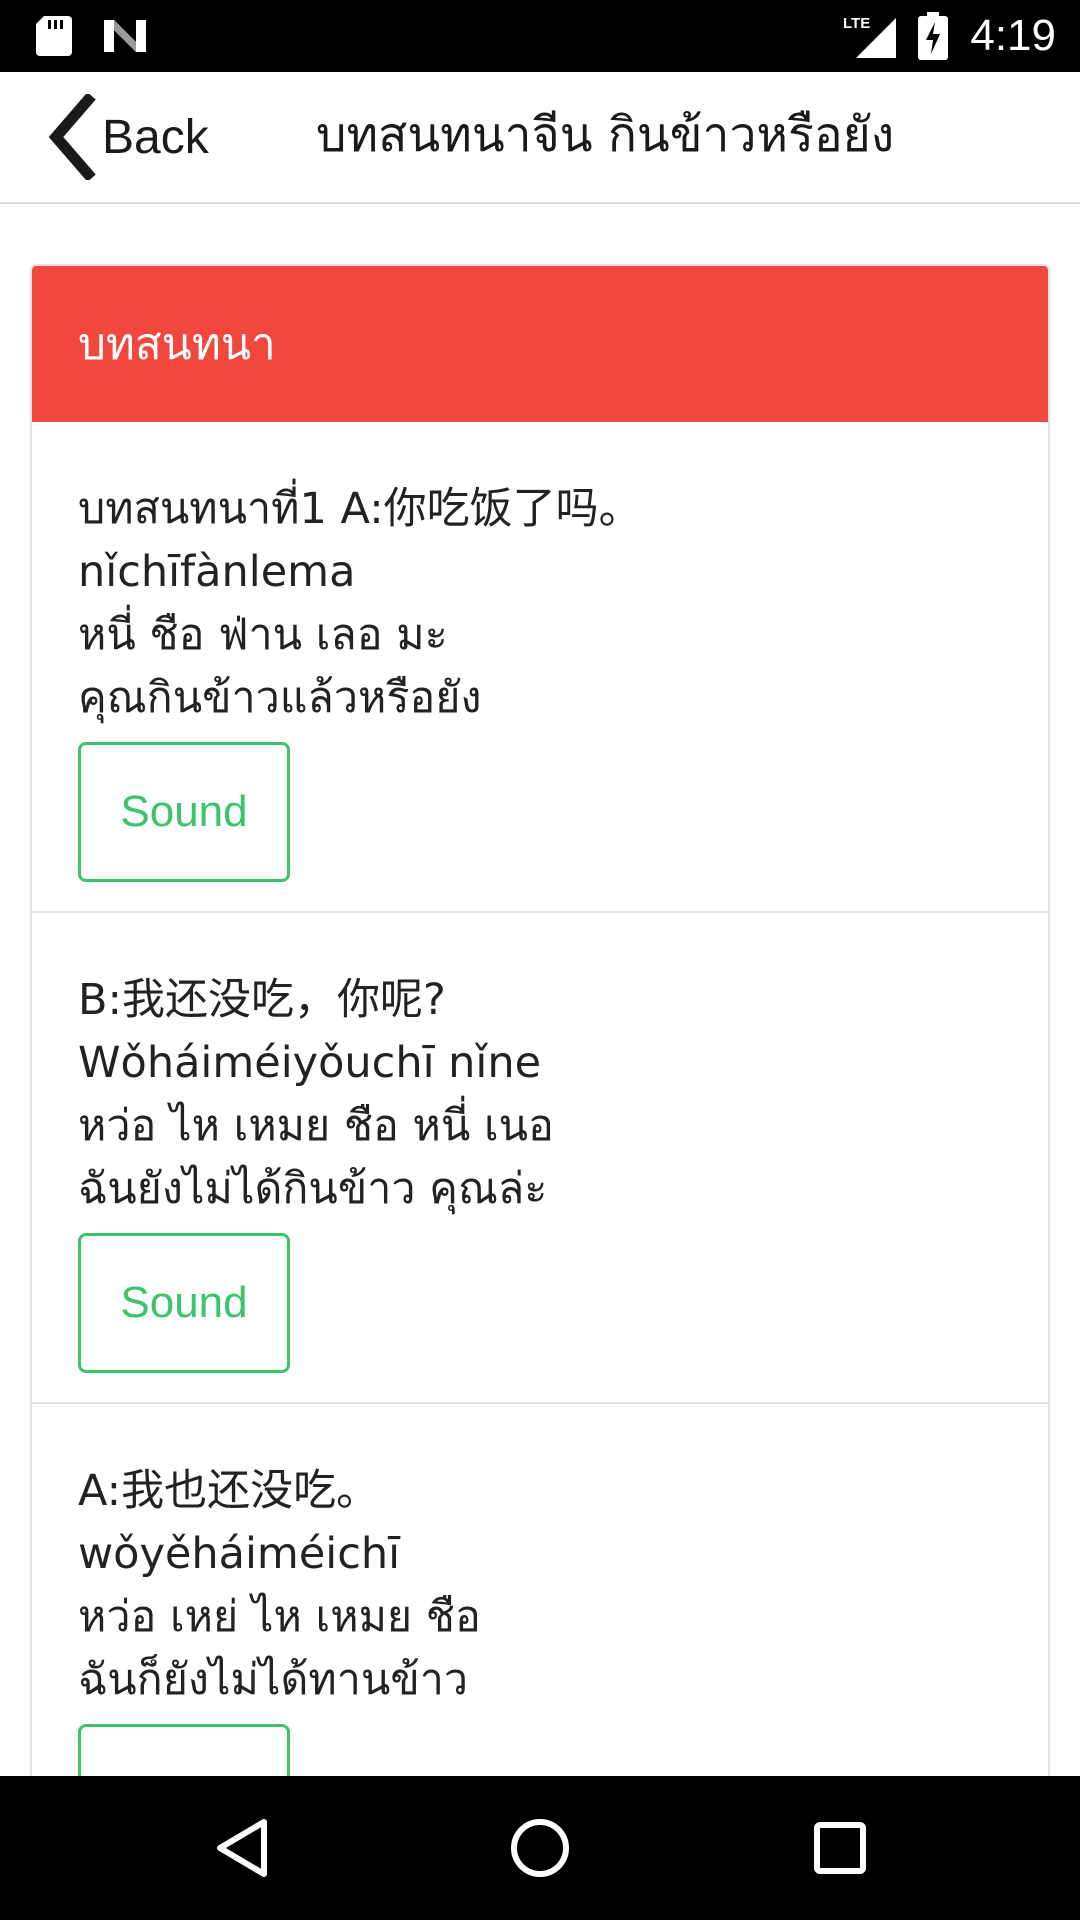  Describe the element at coordinates (177, 344) in the screenshot. I see `card-header-title: บทสนทนา` at that location.